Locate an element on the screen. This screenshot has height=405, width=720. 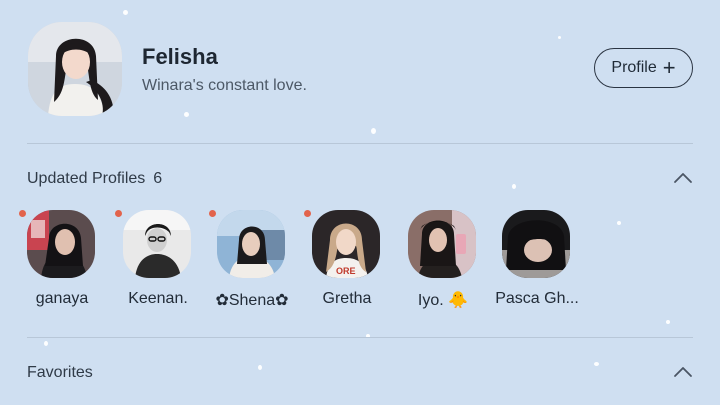
svg-text: ORE is located at coordinates (346, 271).